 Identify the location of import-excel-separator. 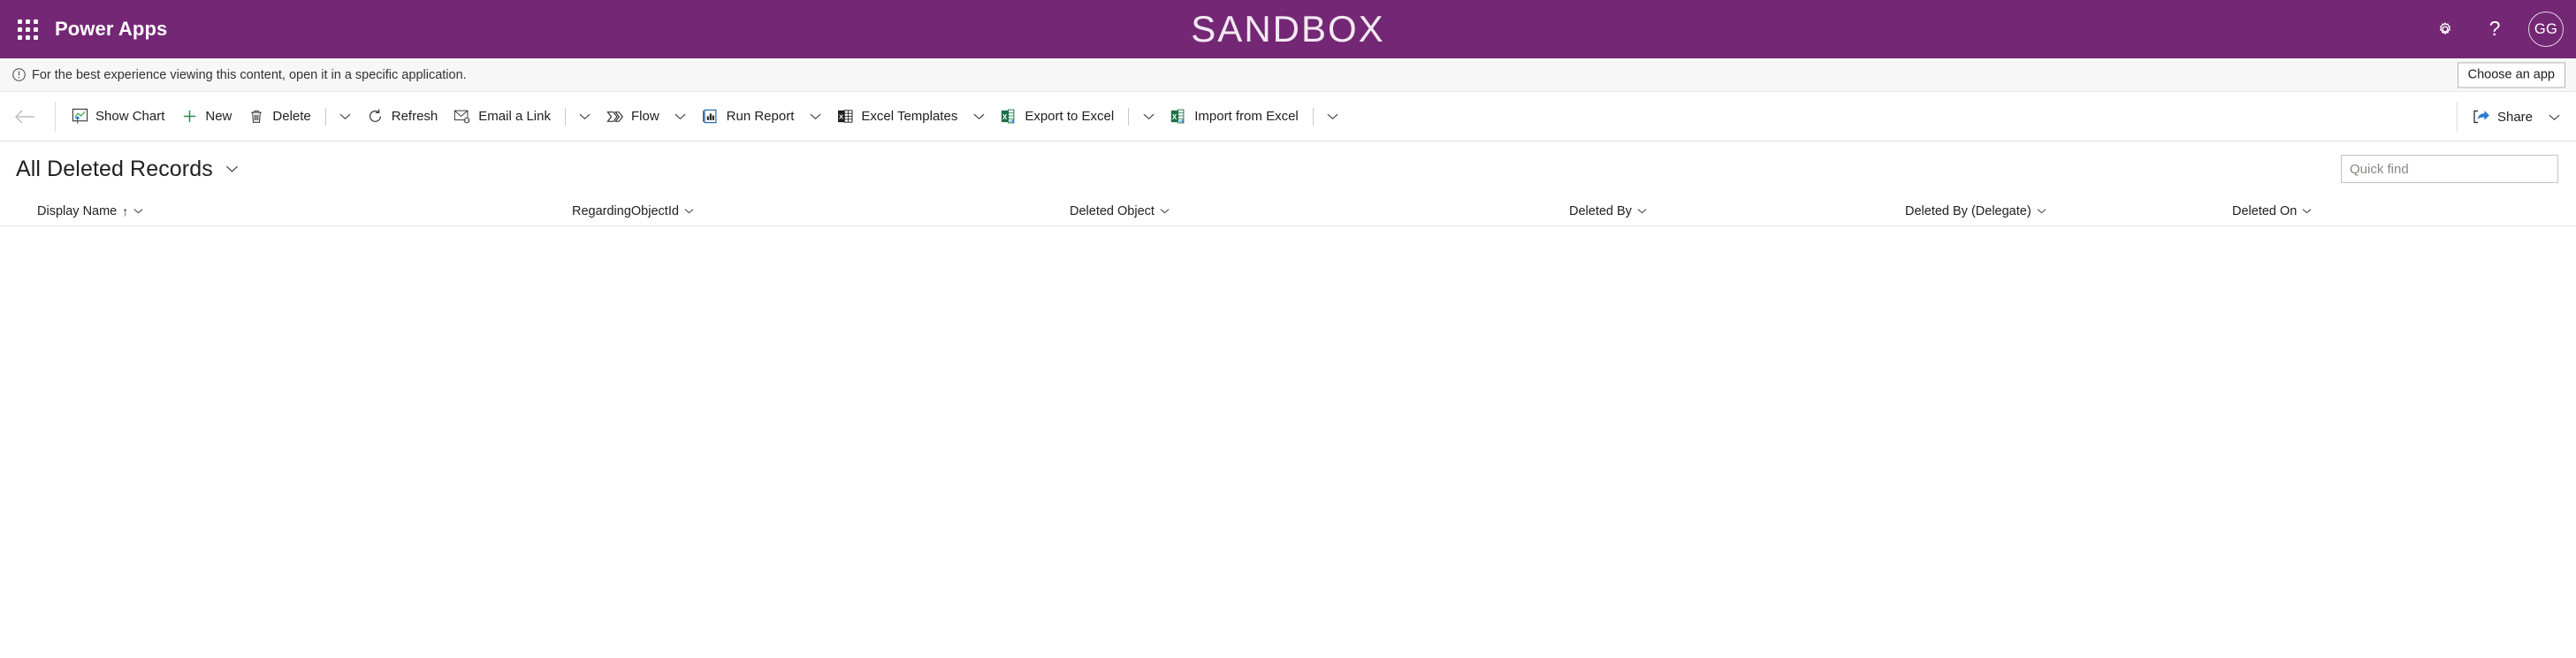
(1313, 117).